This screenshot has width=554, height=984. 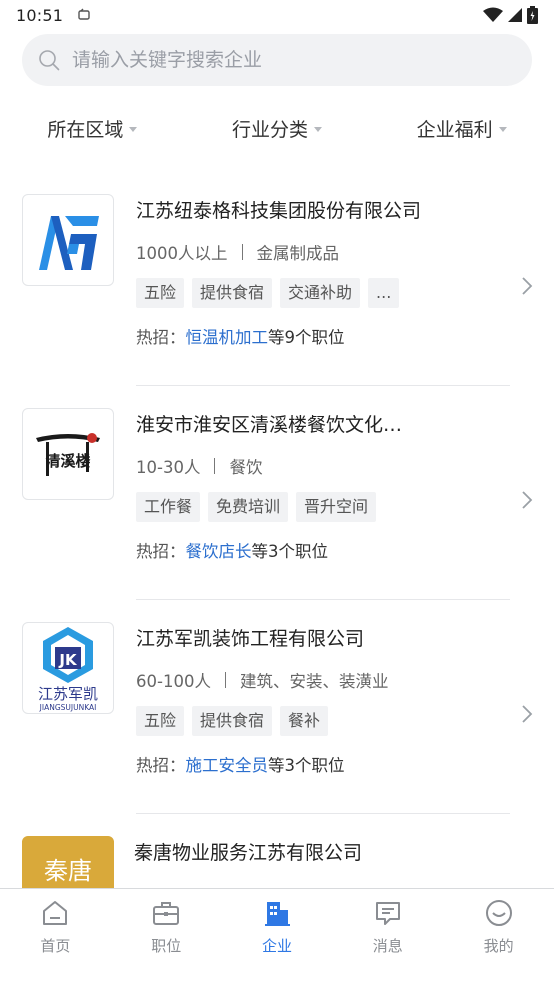 I want to click on company-name: 江苏纽泰格科技集团股份有限公司, so click(x=279, y=211).